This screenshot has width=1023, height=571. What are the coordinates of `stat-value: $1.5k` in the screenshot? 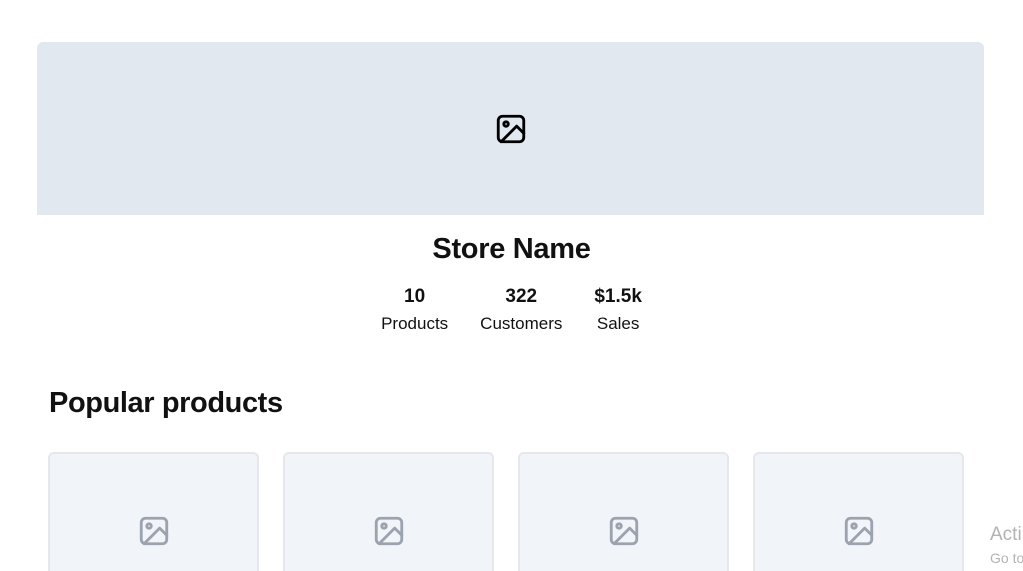 It's located at (618, 296).